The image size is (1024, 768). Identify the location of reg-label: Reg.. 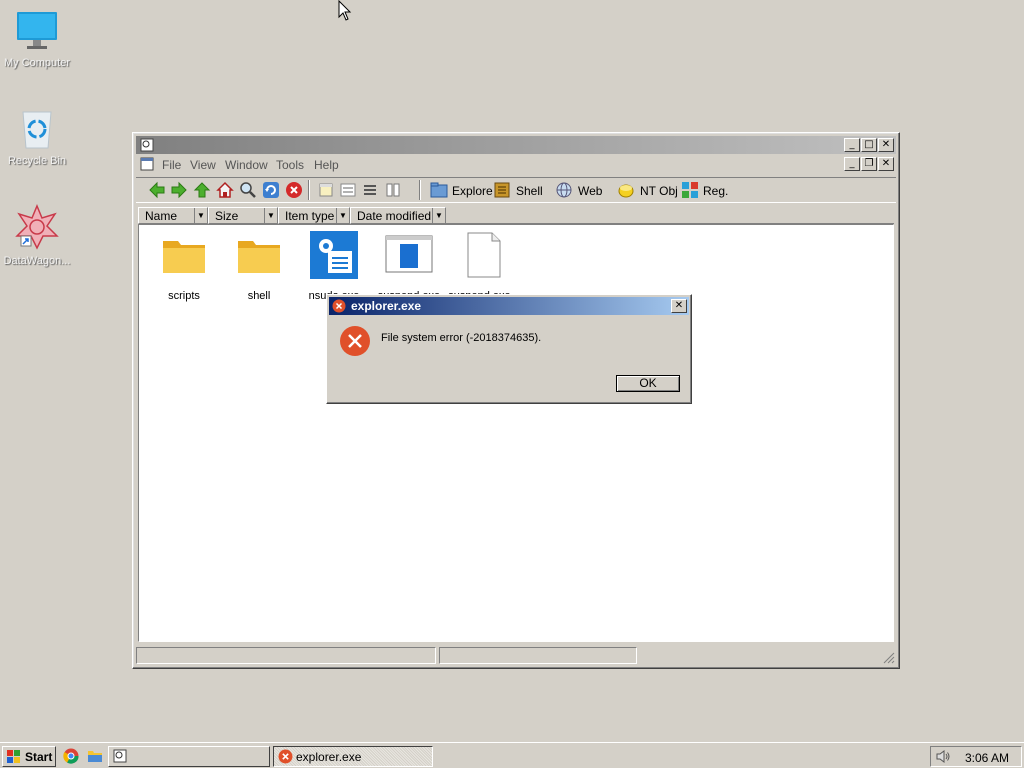
(715, 191).